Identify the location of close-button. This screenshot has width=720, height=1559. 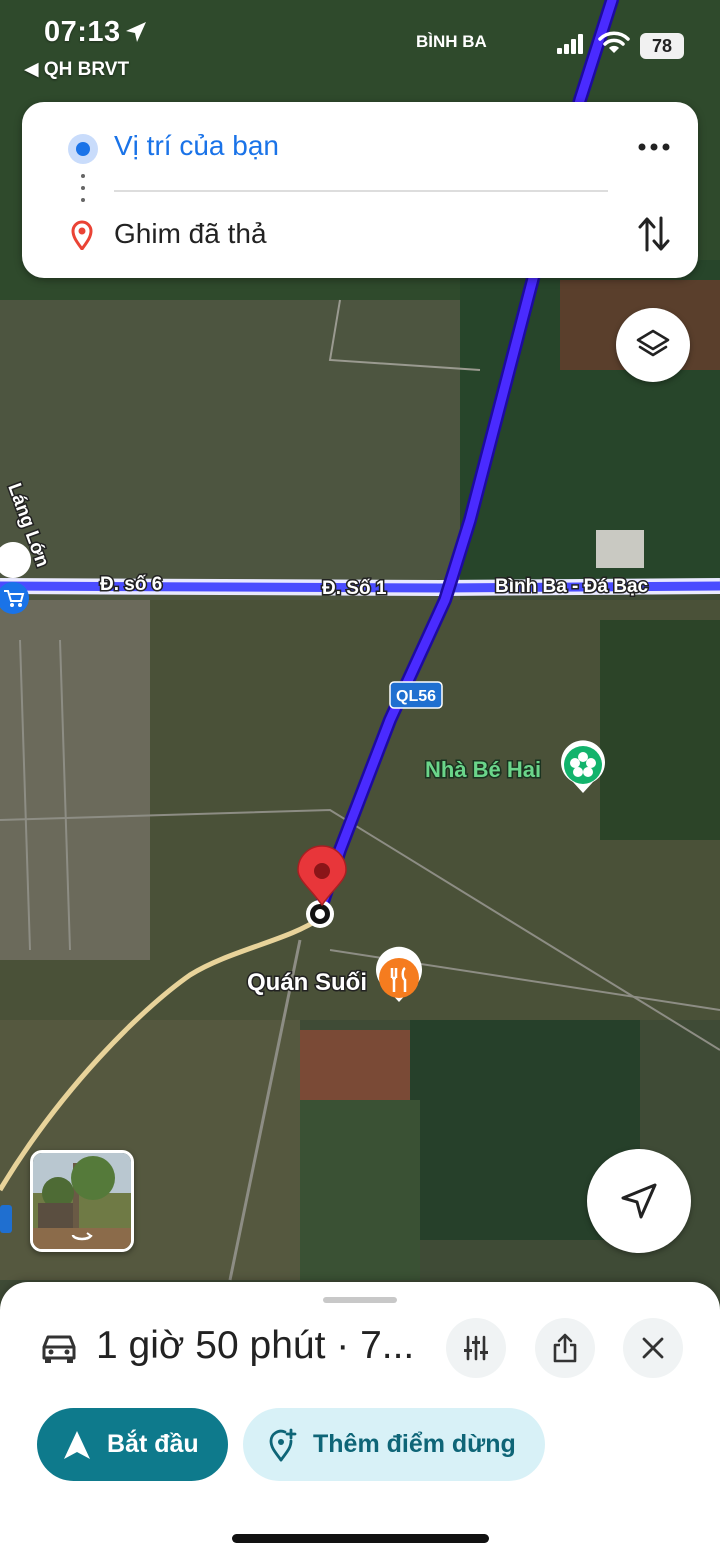
(653, 1348).